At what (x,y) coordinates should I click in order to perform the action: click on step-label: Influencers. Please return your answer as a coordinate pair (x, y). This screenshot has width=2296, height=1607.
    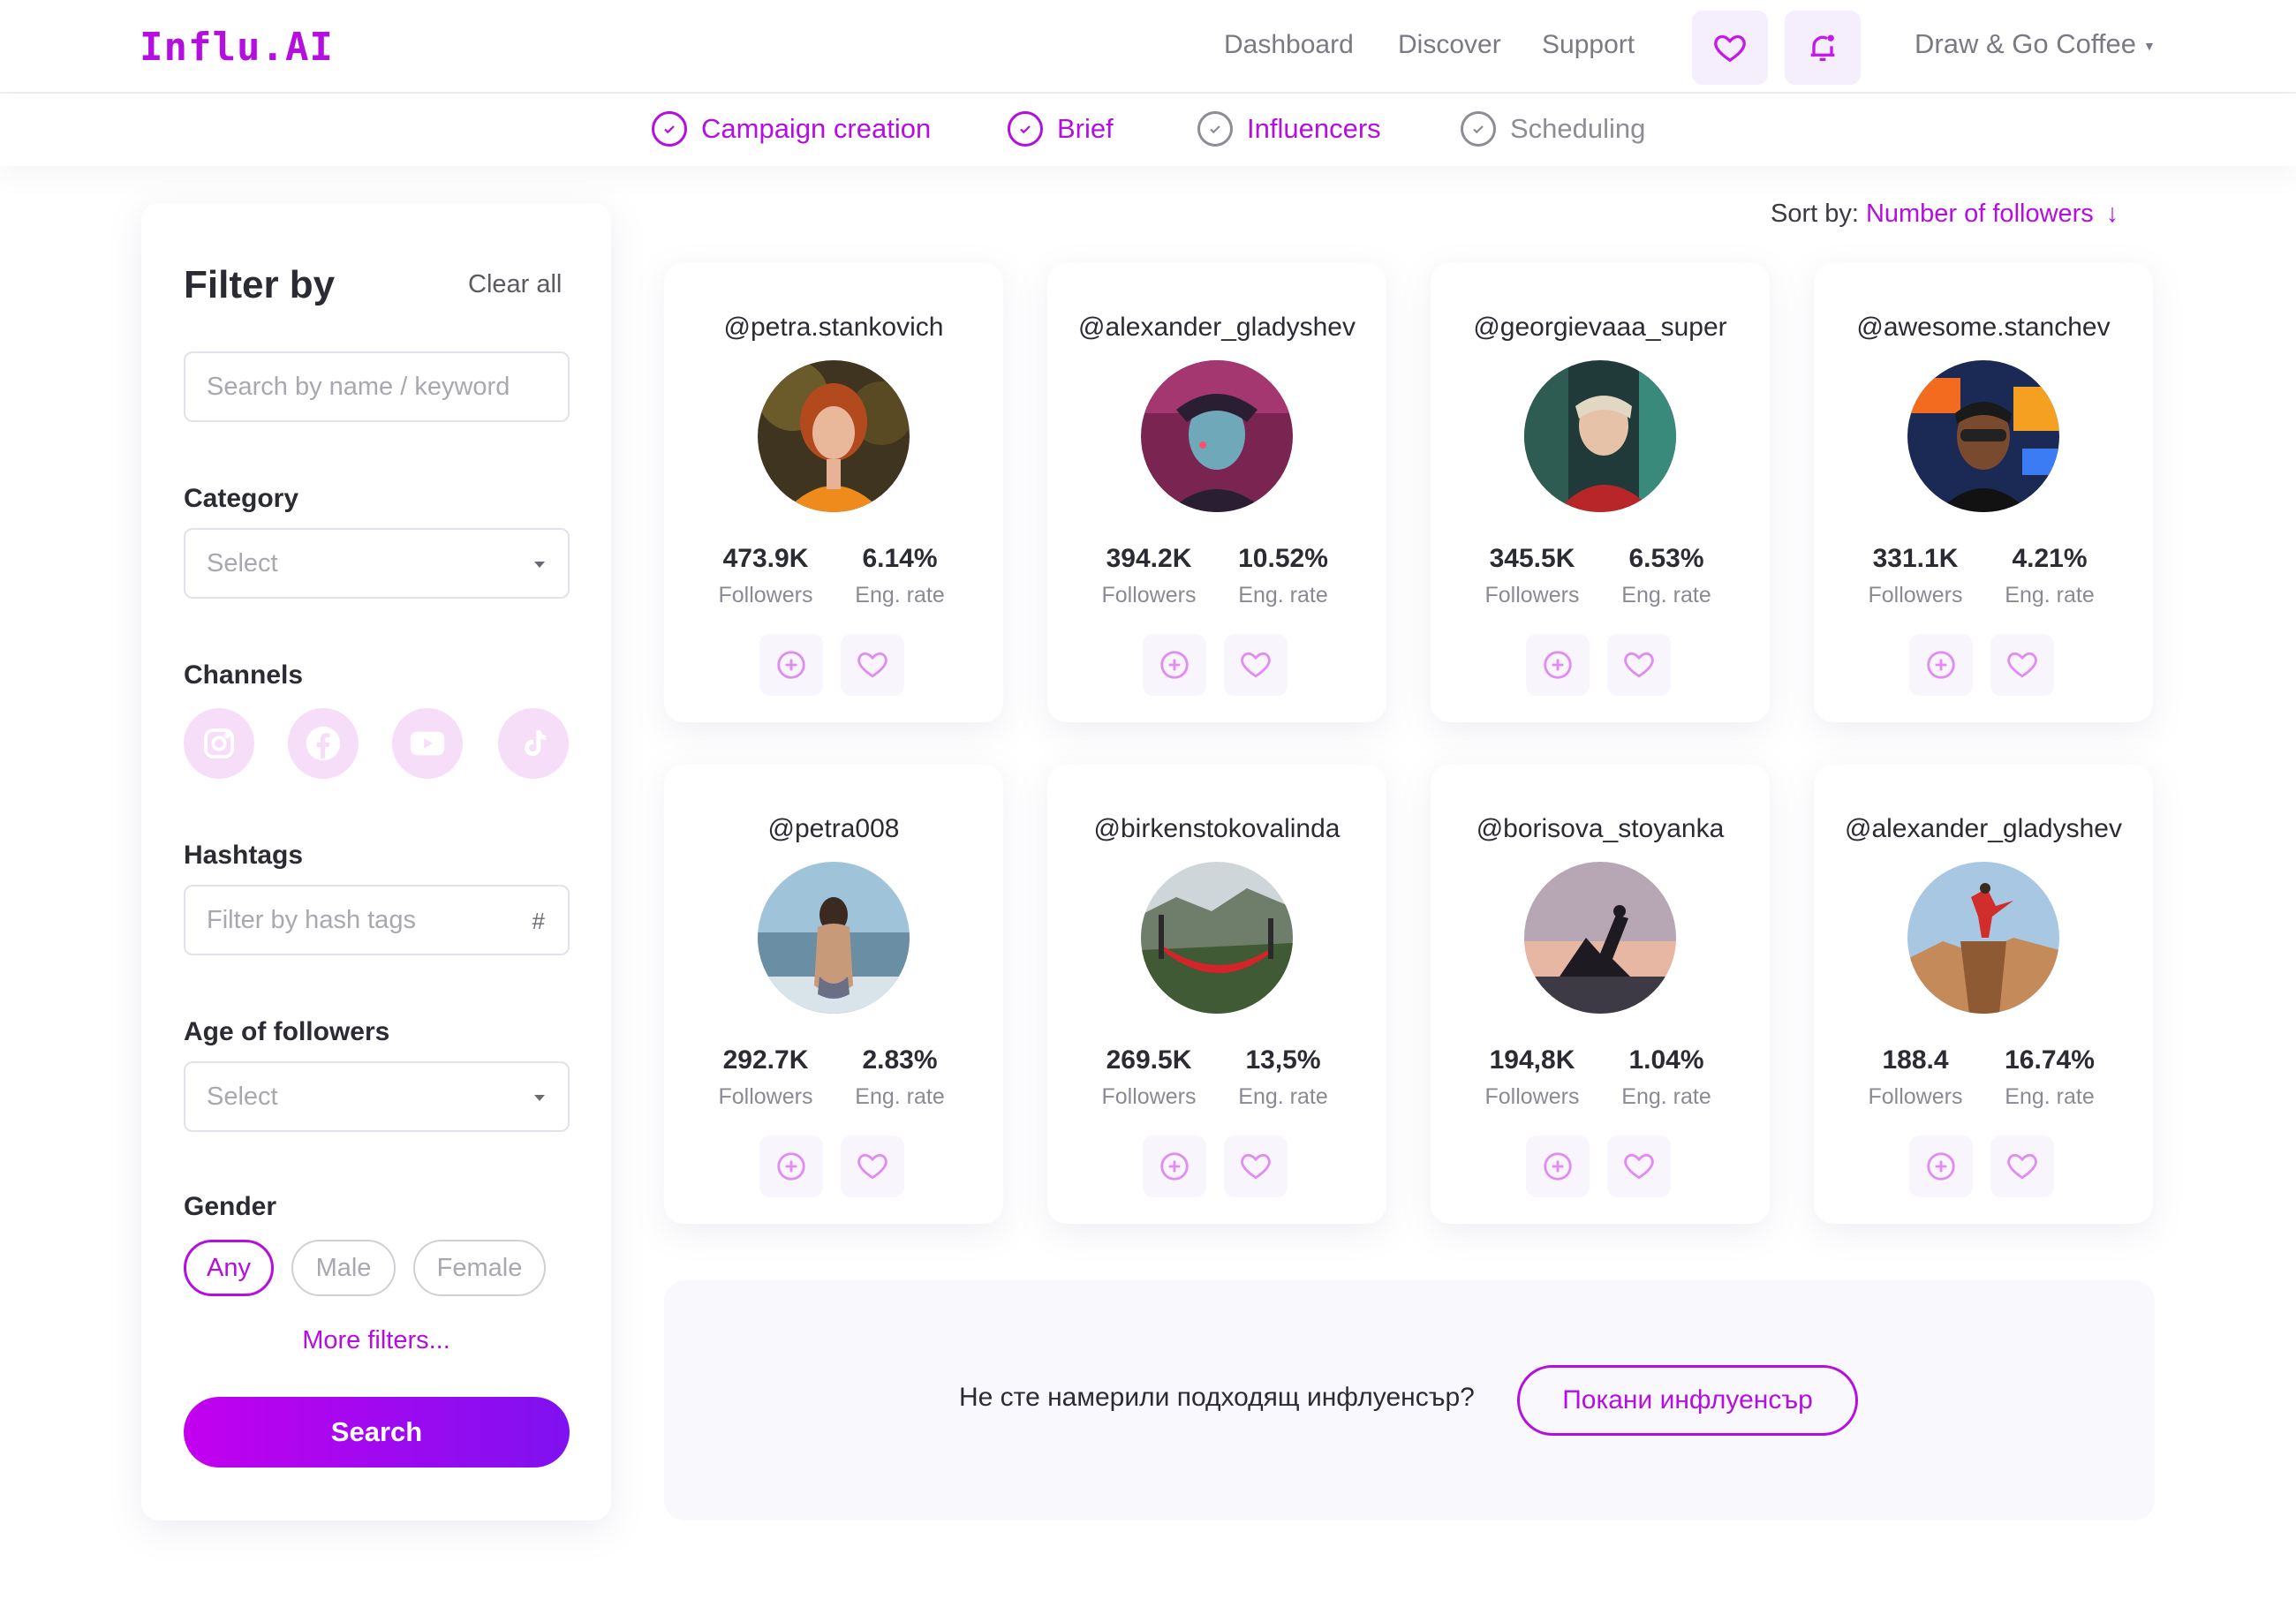
    Looking at the image, I should click on (1314, 128).